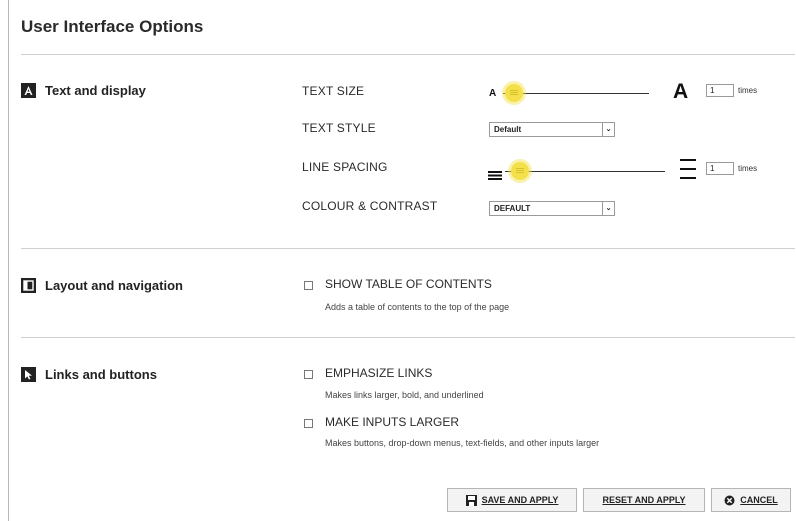 The width and height of the screenshot is (796, 521). What do you see at coordinates (114, 285) in the screenshot?
I see `section-label: Layout and navigation` at bounding box center [114, 285].